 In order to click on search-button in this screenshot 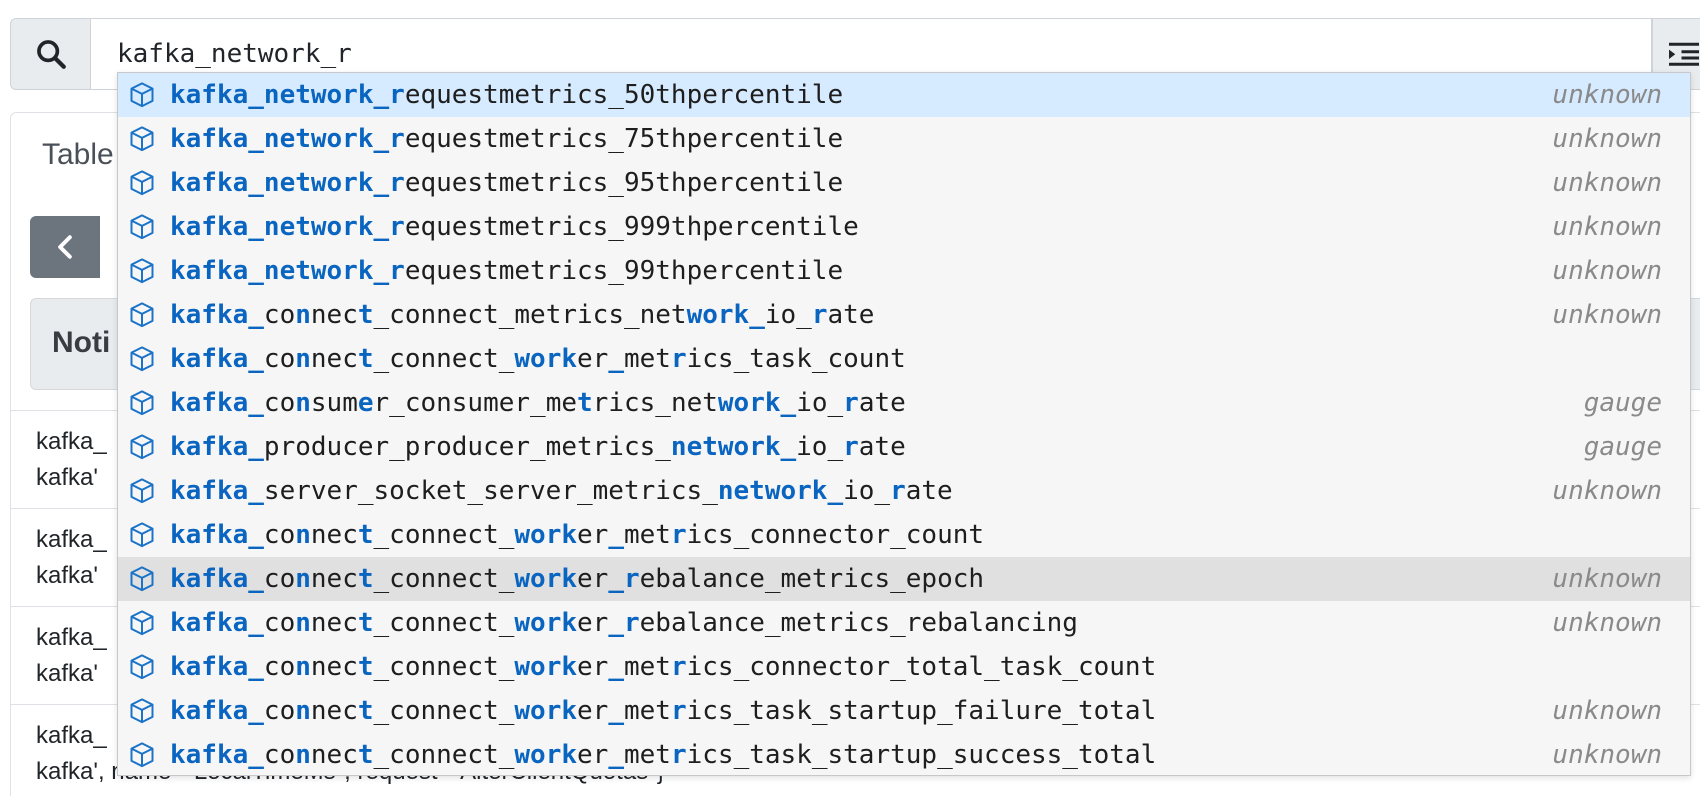, I will do `click(50, 54)`.